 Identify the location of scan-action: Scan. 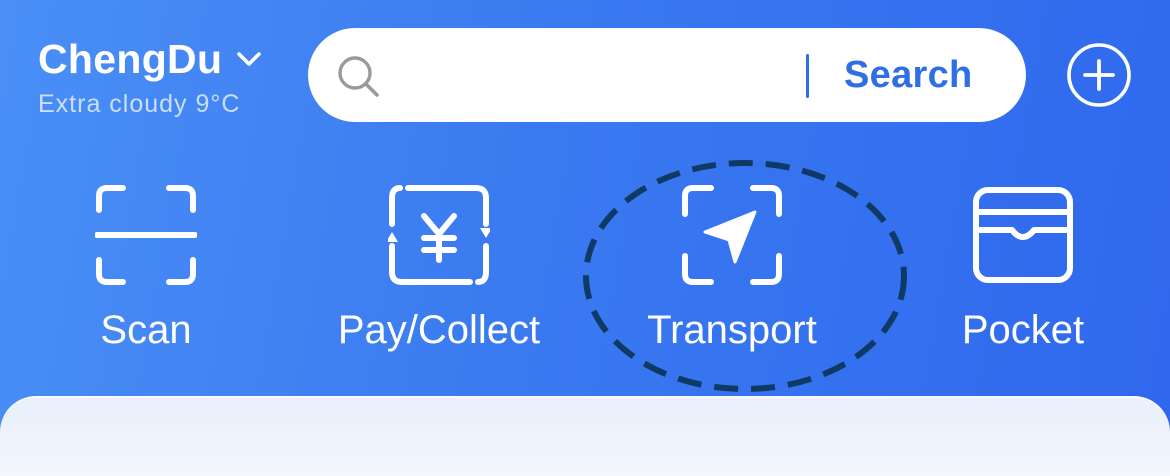
(146, 268).